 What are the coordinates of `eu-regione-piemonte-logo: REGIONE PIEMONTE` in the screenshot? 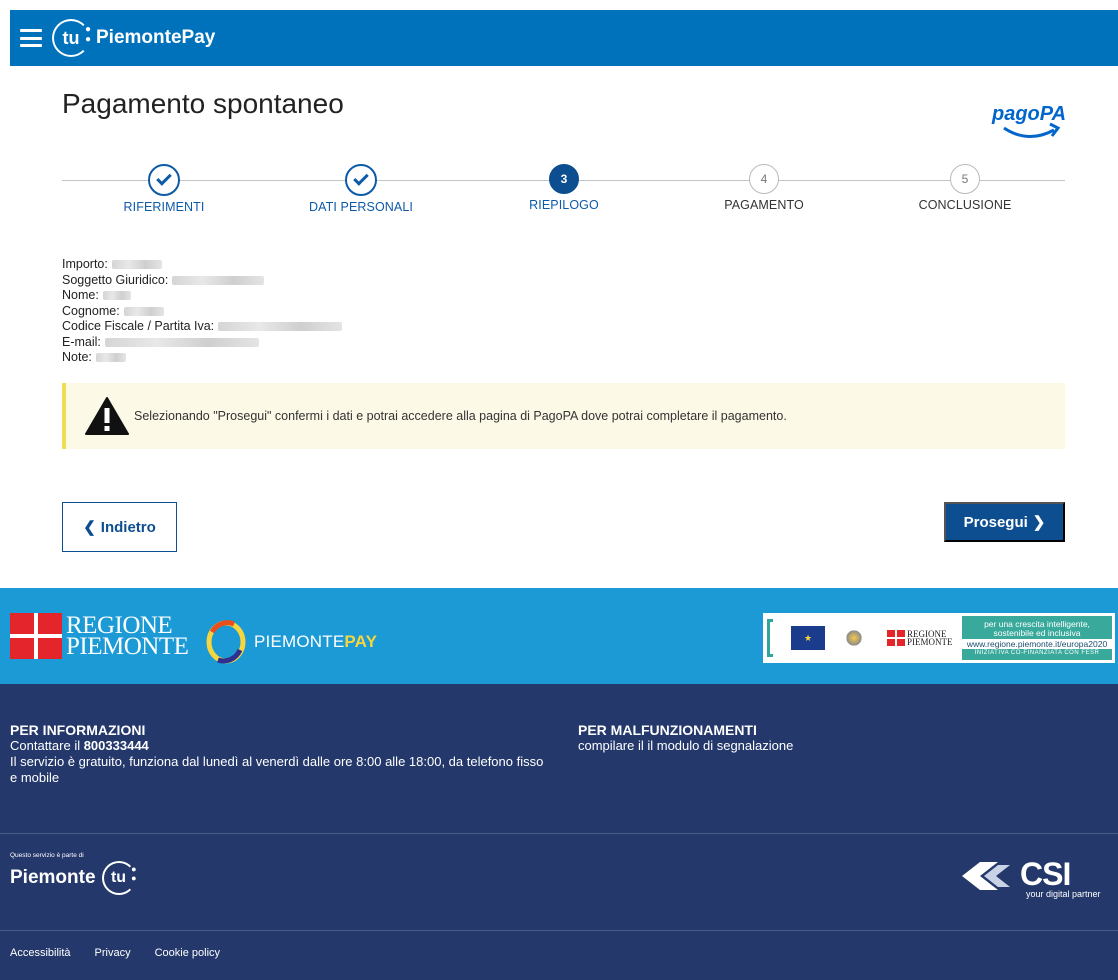 It's located at (920, 638).